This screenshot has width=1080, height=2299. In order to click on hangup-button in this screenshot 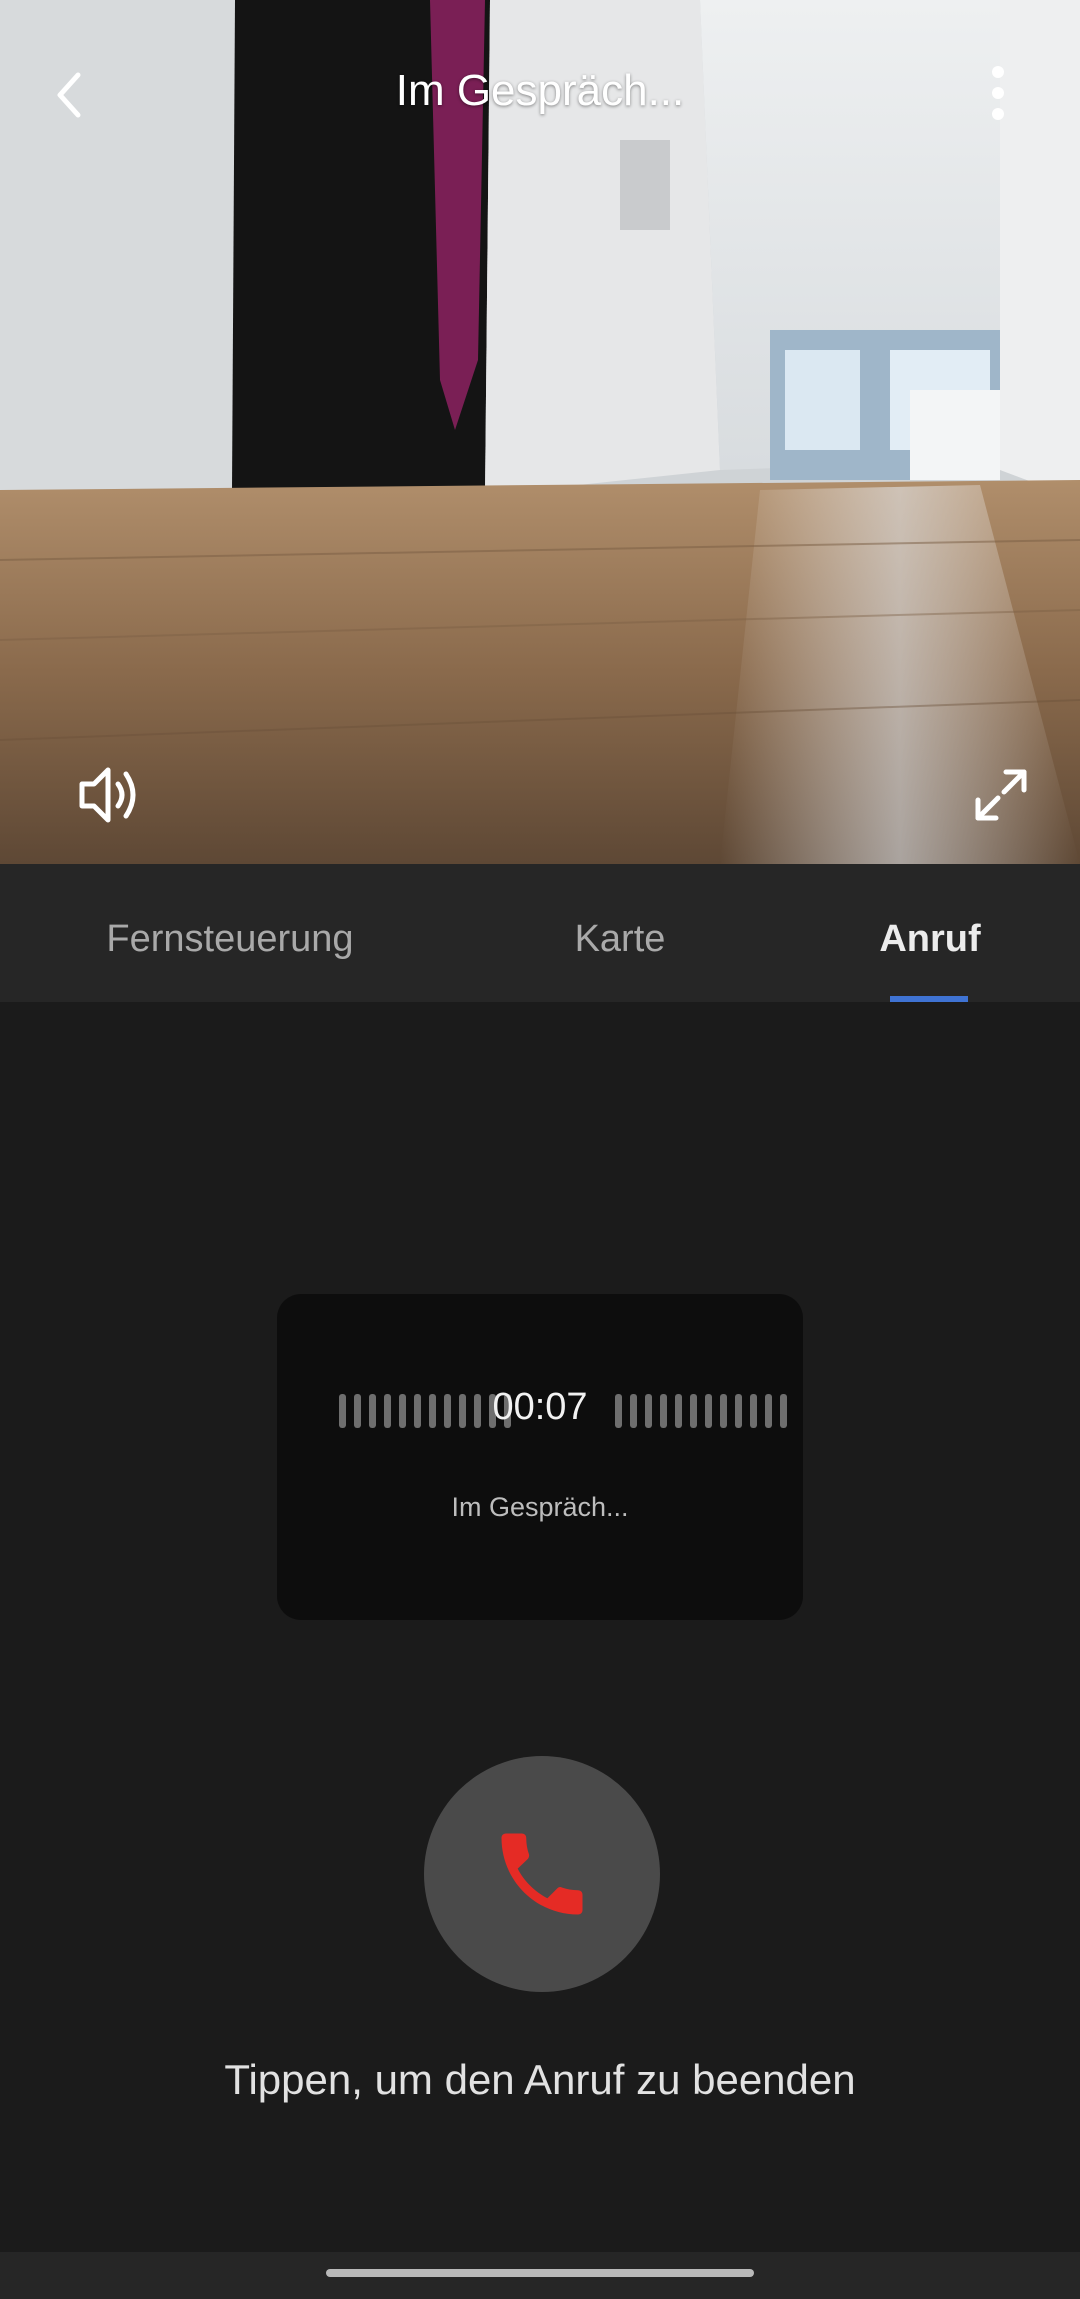, I will do `click(542, 1874)`.